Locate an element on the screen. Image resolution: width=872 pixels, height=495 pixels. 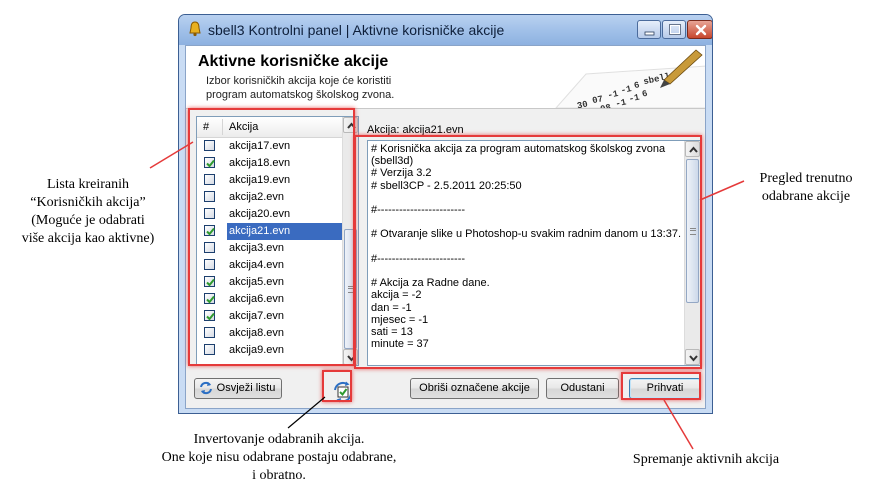
annotation-save: Spremanje aktivnih akcija is located at coordinates (706, 460).